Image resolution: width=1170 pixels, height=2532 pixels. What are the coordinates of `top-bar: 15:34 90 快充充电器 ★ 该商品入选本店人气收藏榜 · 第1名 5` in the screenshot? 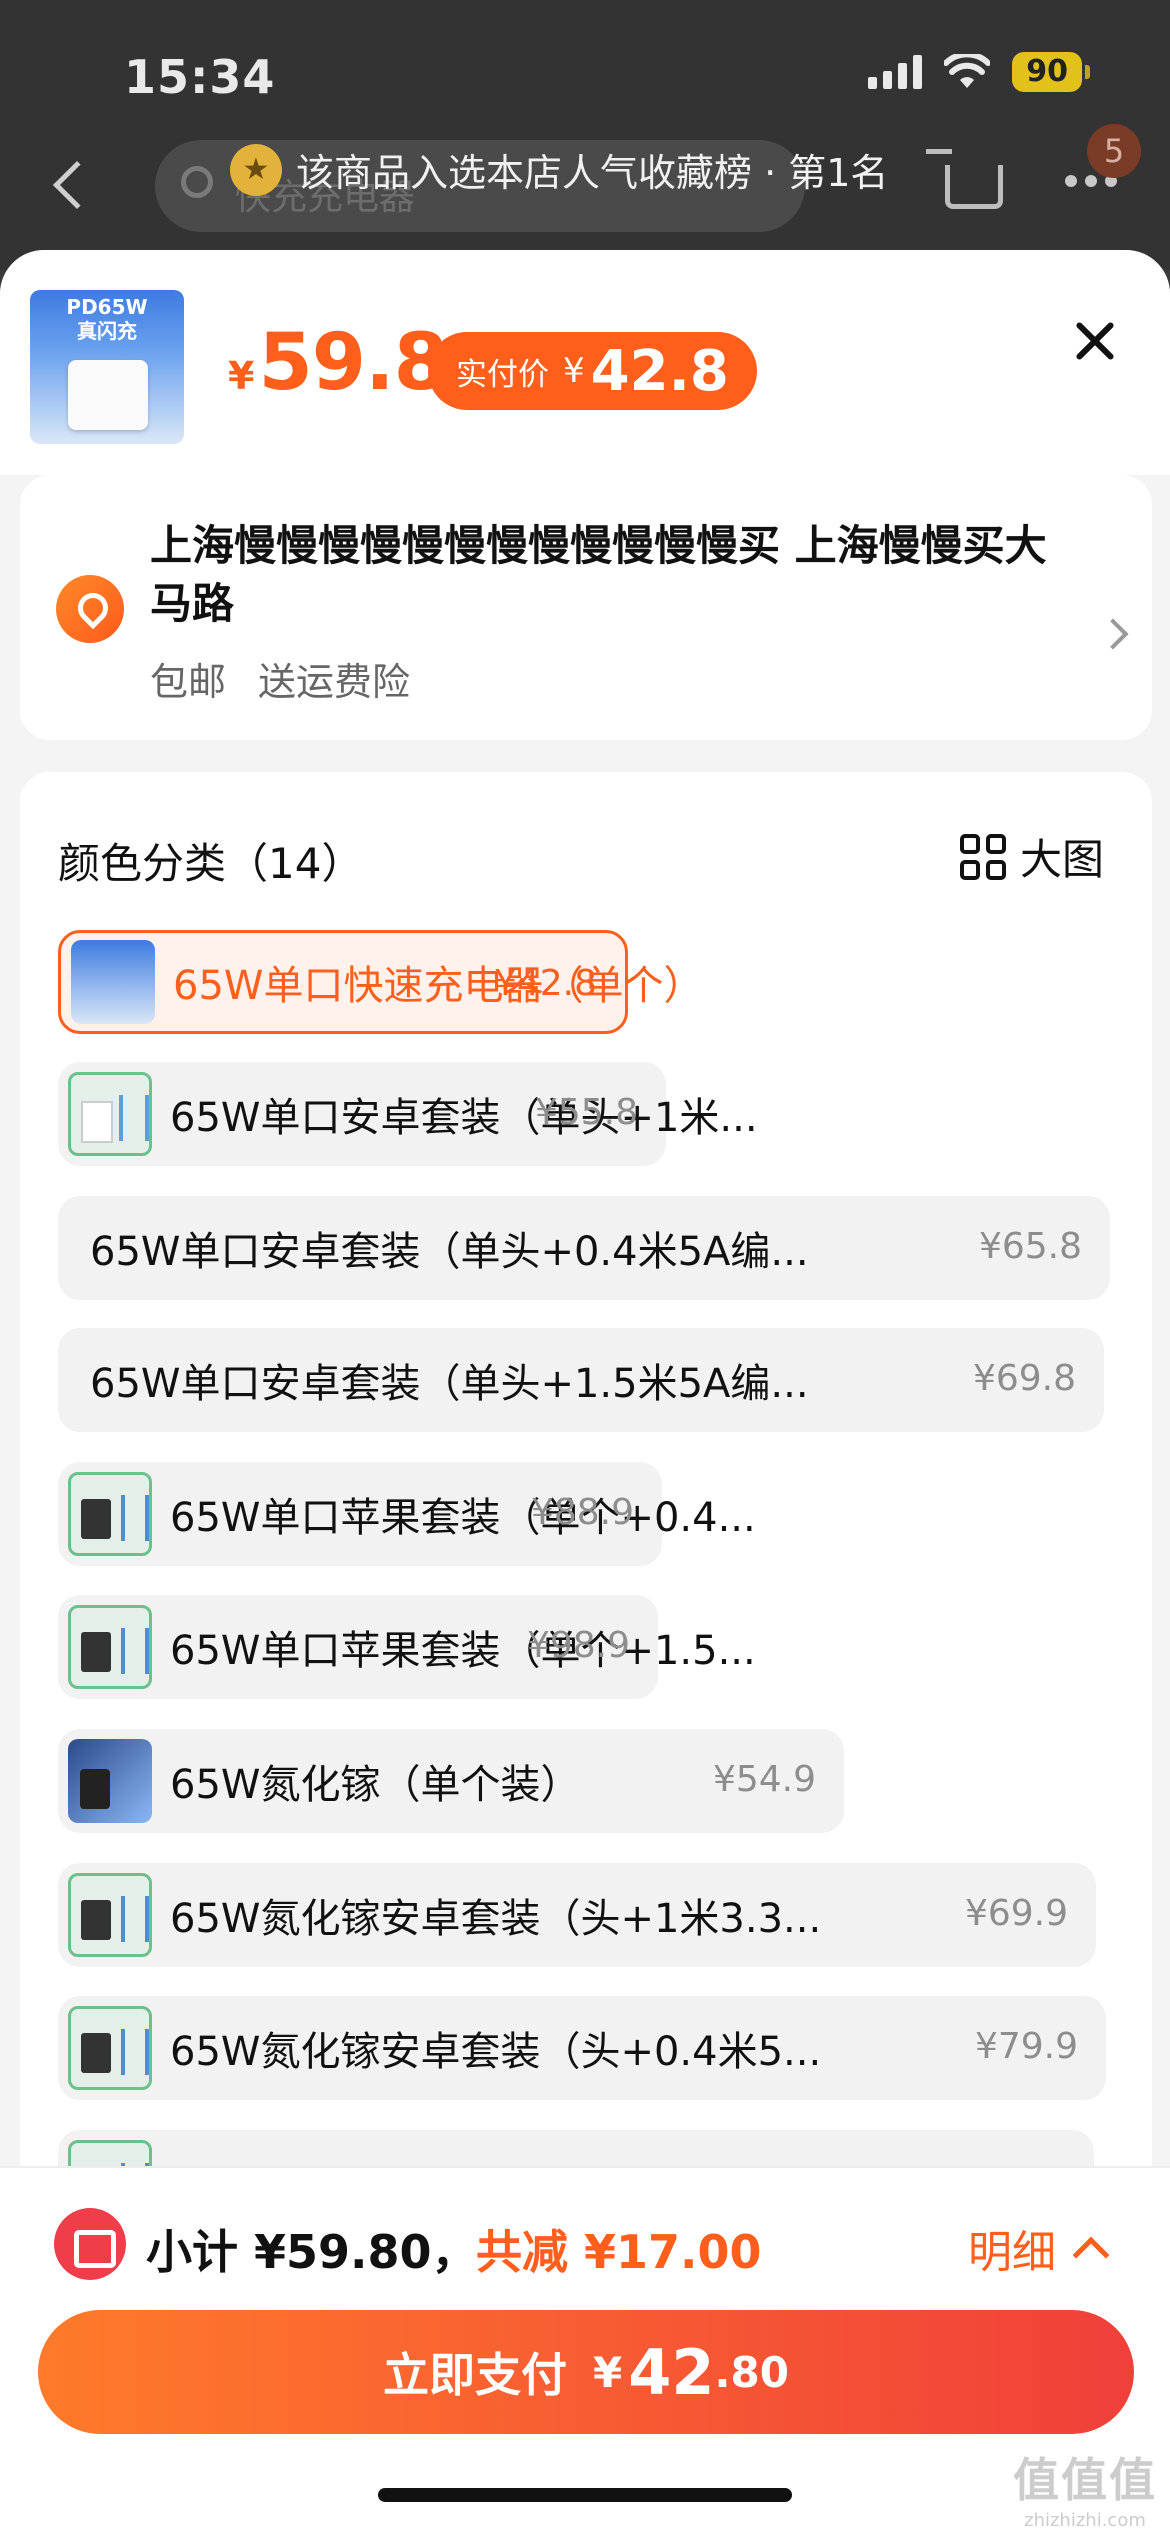 It's located at (585, 135).